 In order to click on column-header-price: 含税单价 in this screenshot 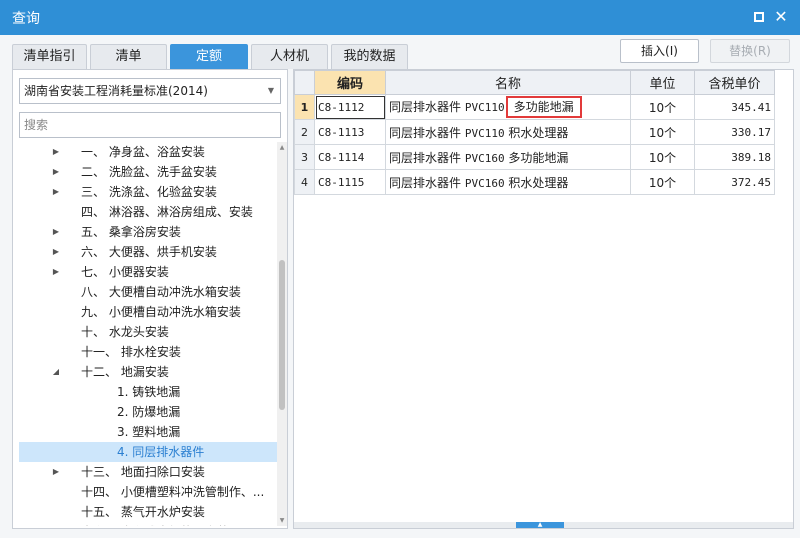, I will do `click(734, 82)`.